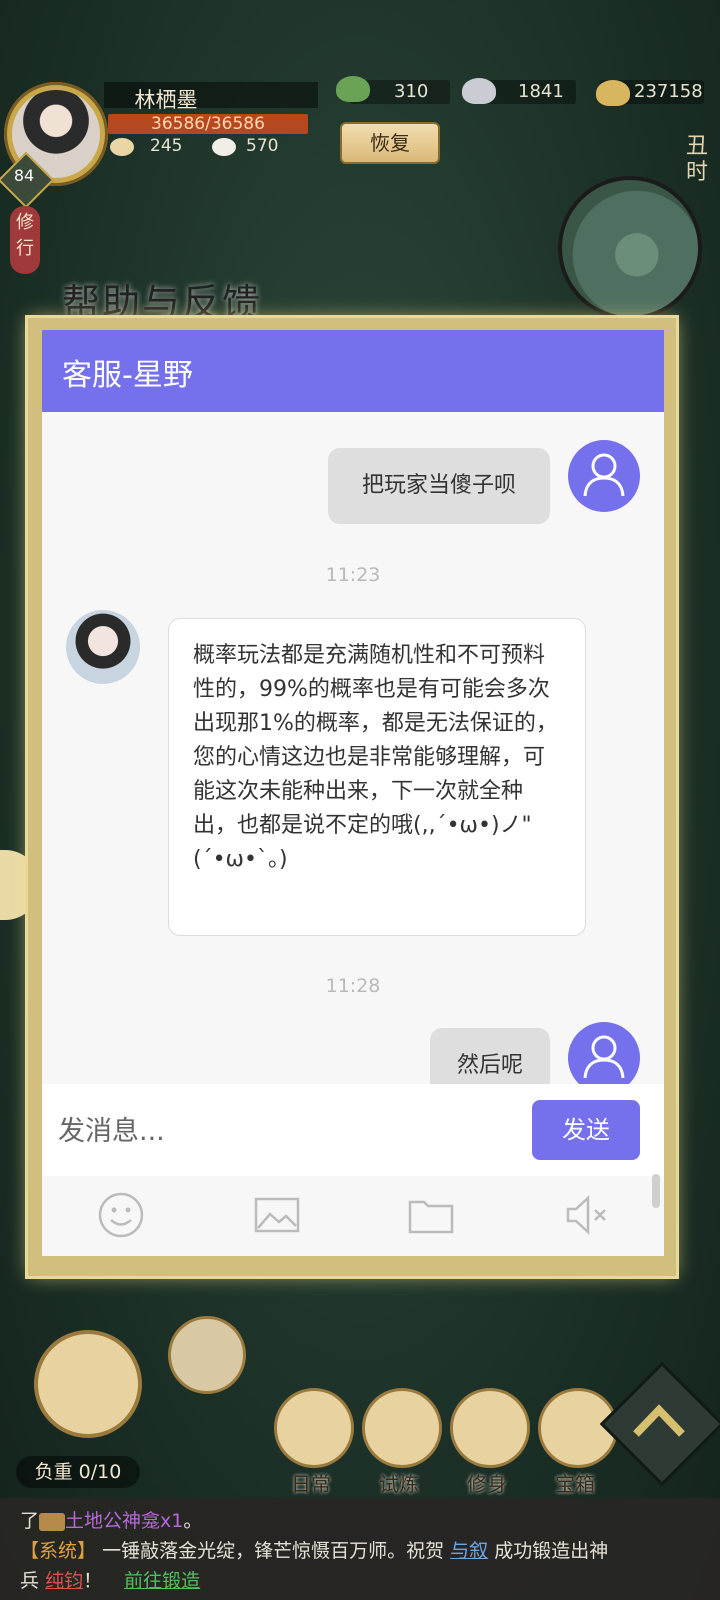 The width and height of the screenshot is (720, 1600). I want to click on nav-trial-label: 试炼, so click(399, 1484).